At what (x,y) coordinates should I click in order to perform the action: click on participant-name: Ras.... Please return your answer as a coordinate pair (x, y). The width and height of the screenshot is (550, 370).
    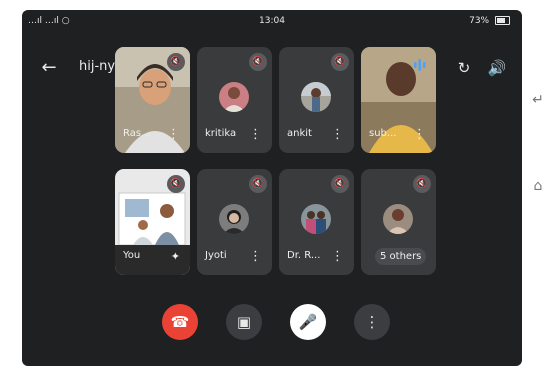
    Looking at the image, I should click on (137, 133).